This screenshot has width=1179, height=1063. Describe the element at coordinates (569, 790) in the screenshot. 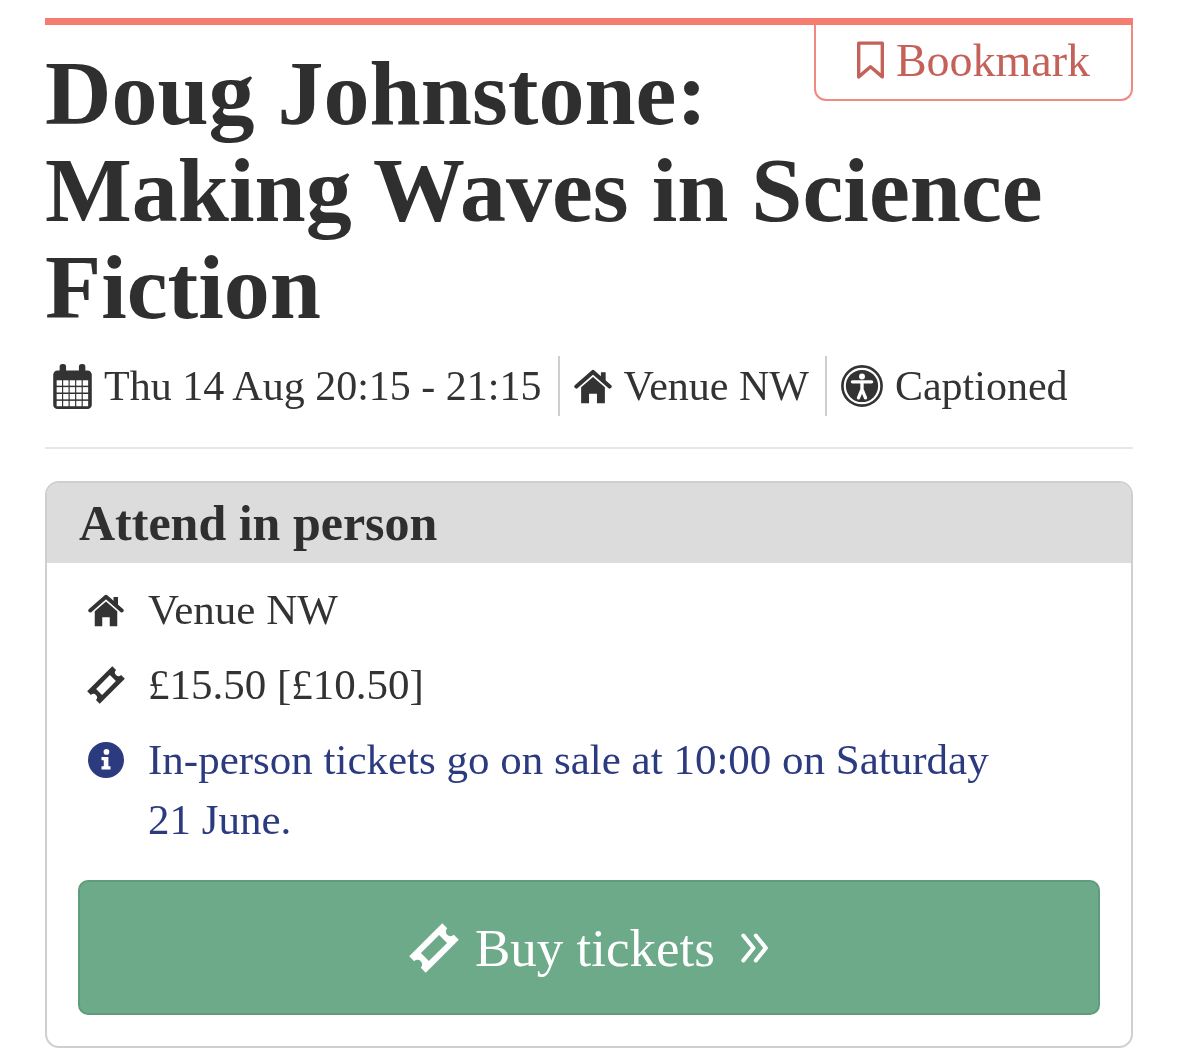

I see `sale-notice: In-person tickets go on sale at 10:00 on Saturday 21 June.` at that location.